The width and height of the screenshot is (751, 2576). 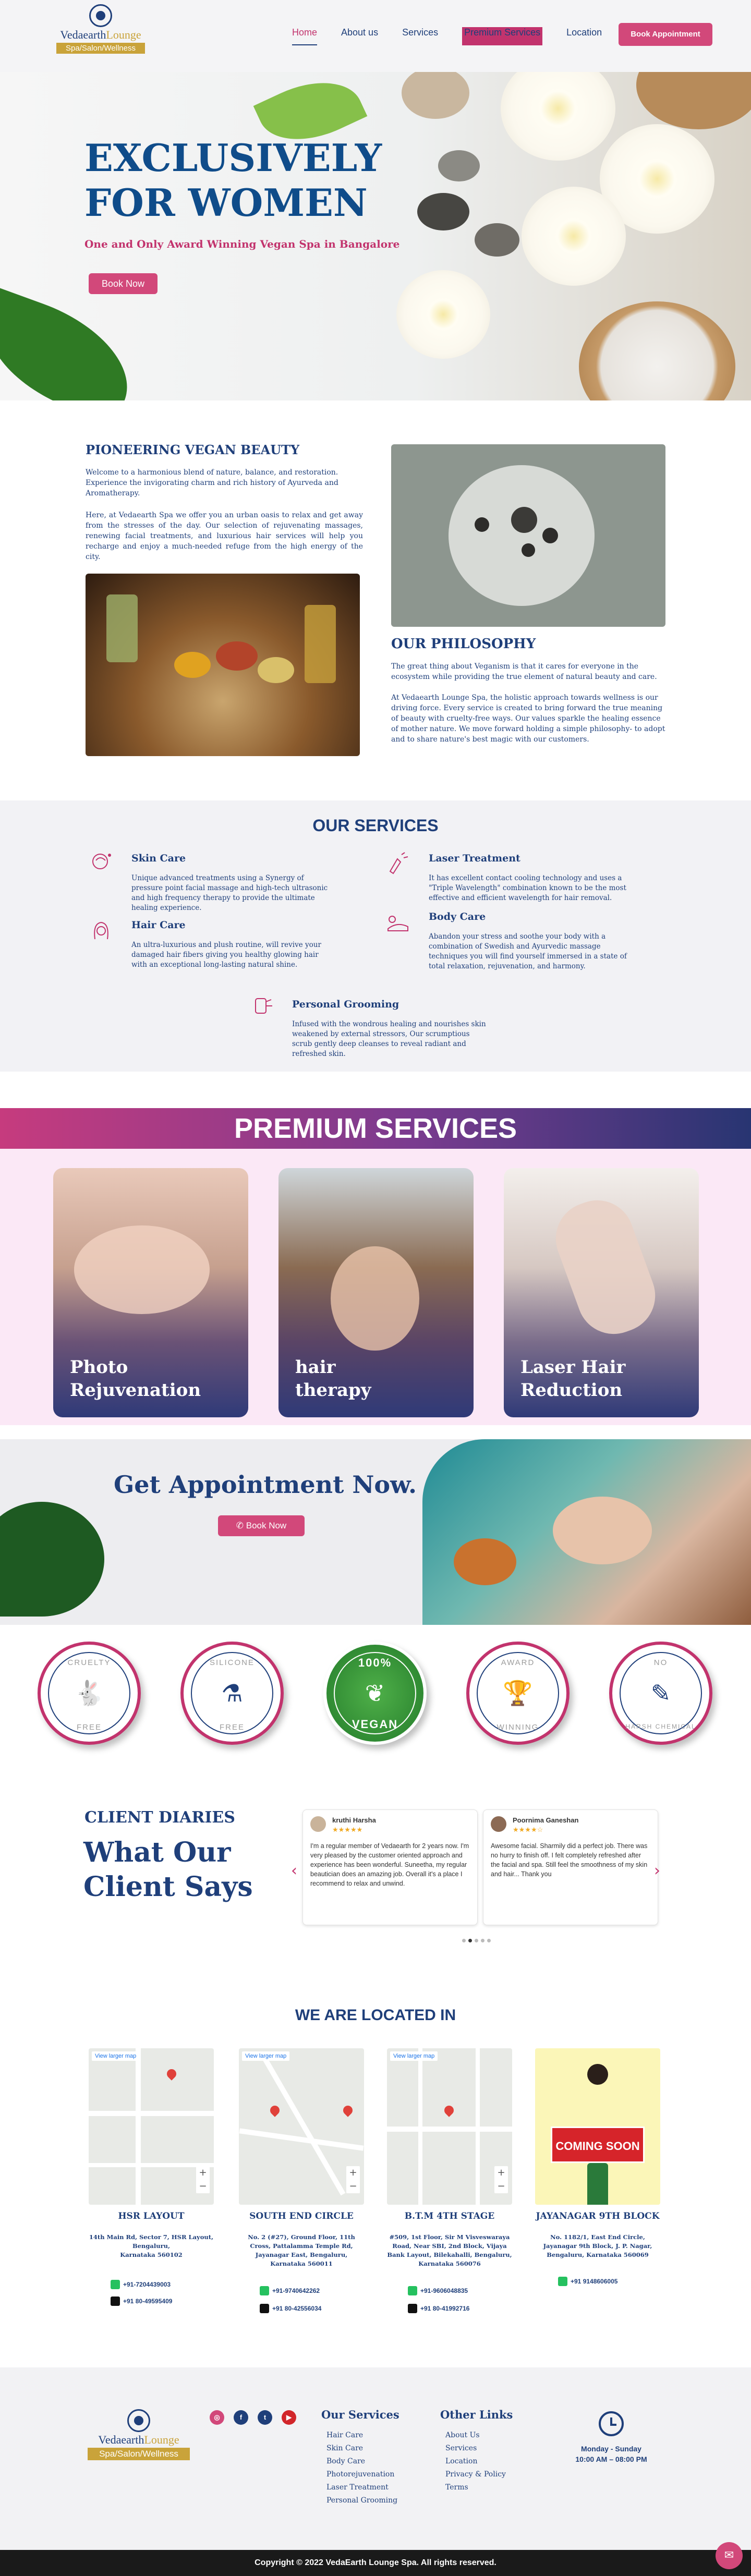 What do you see at coordinates (142, 2301) in the screenshot?
I see `phone-number: +91 80-49595409` at bounding box center [142, 2301].